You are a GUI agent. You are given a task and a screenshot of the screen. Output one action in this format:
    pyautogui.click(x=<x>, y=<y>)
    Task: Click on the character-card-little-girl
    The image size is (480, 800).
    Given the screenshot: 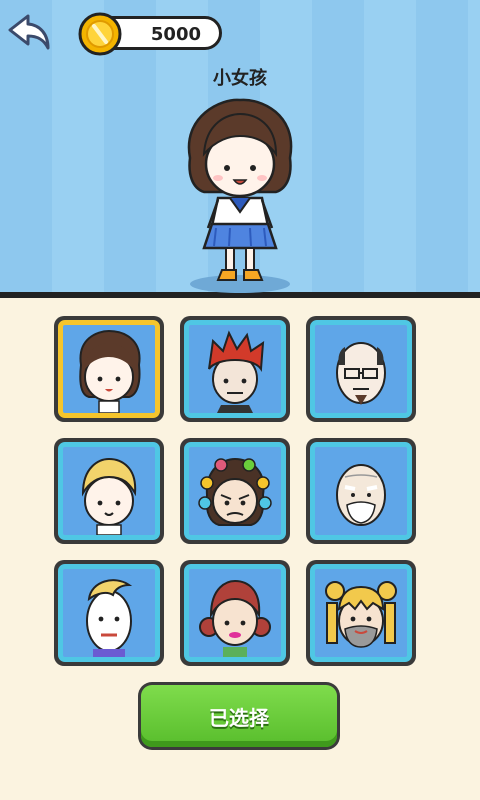 What is the action you would take?
    pyautogui.click(x=109, y=369)
    